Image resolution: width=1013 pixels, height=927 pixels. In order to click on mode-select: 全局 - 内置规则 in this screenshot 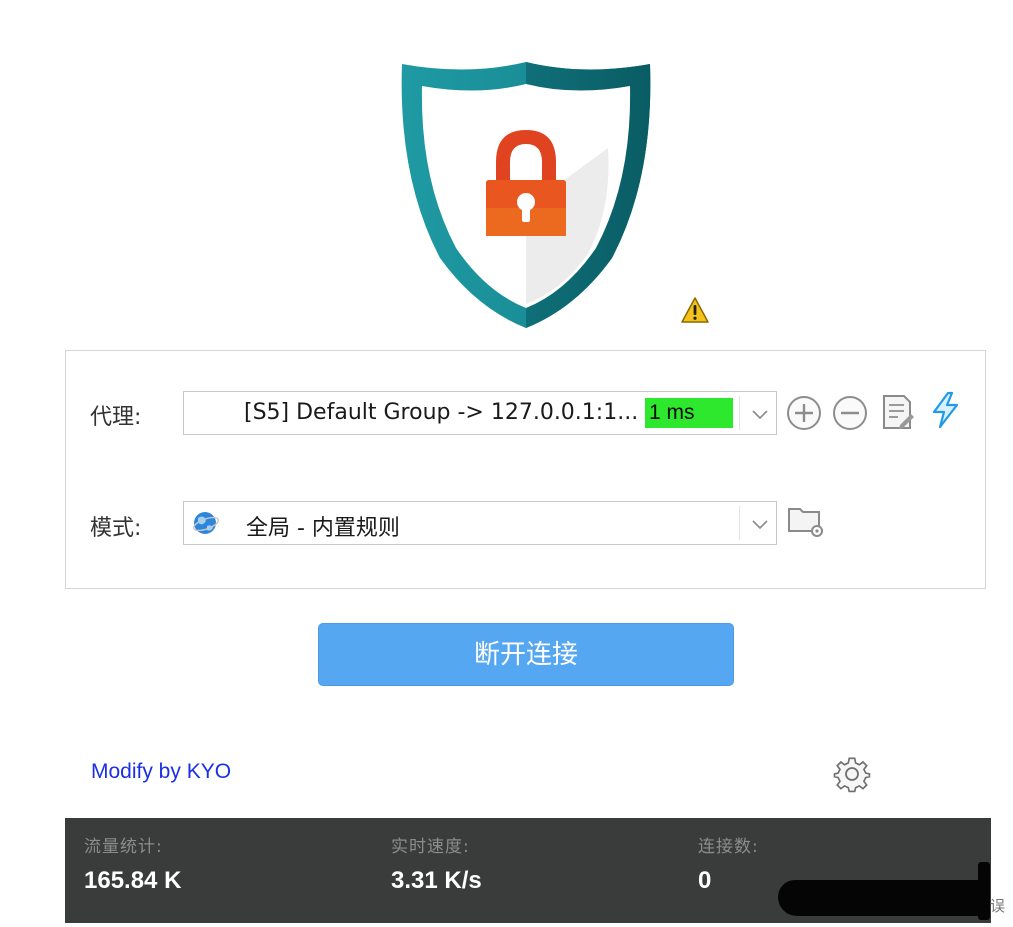, I will do `click(480, 523)`.